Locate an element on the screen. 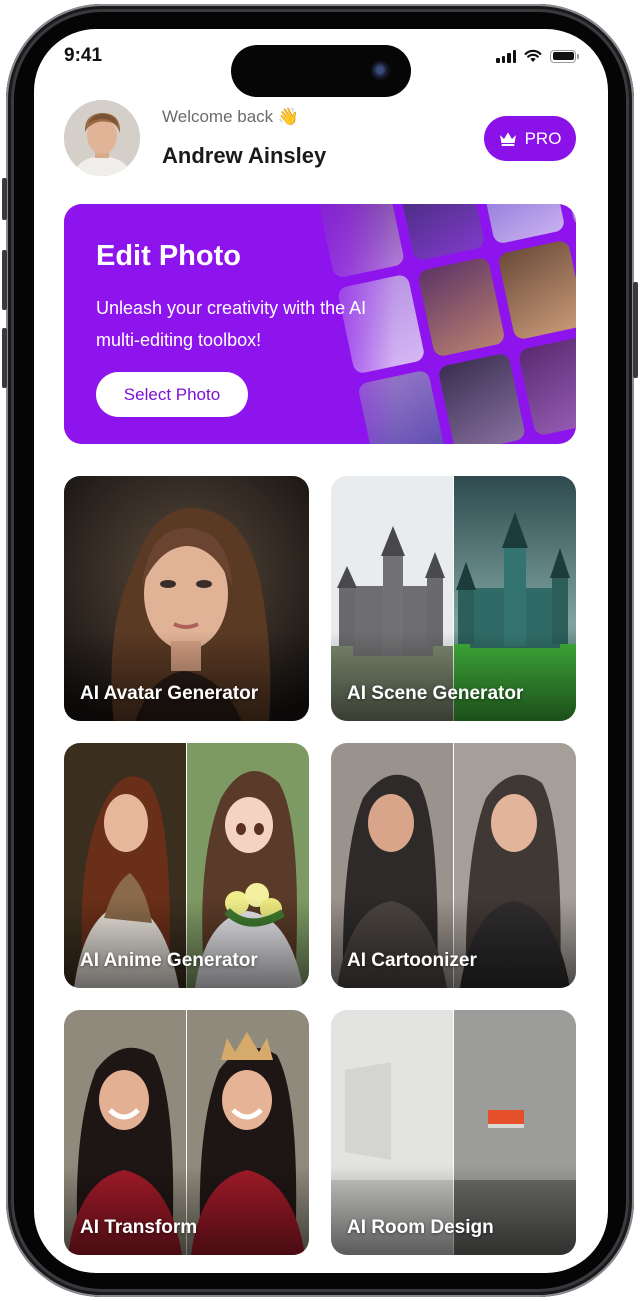 The height and width of the screenshot is (1301, 640). volume-up-button is located at coordinates (4, 280).